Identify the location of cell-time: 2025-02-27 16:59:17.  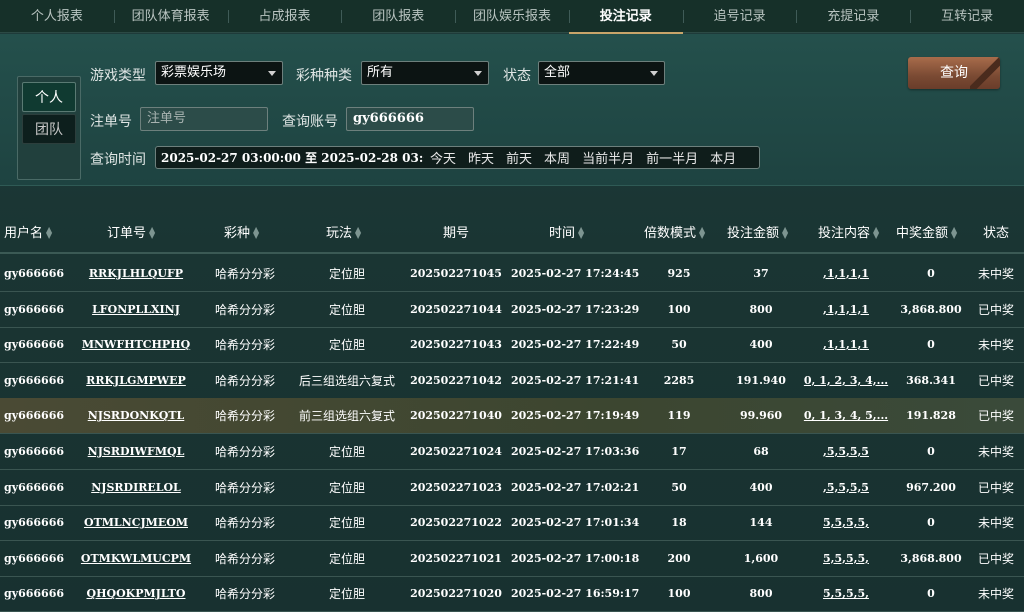
(575, 594).